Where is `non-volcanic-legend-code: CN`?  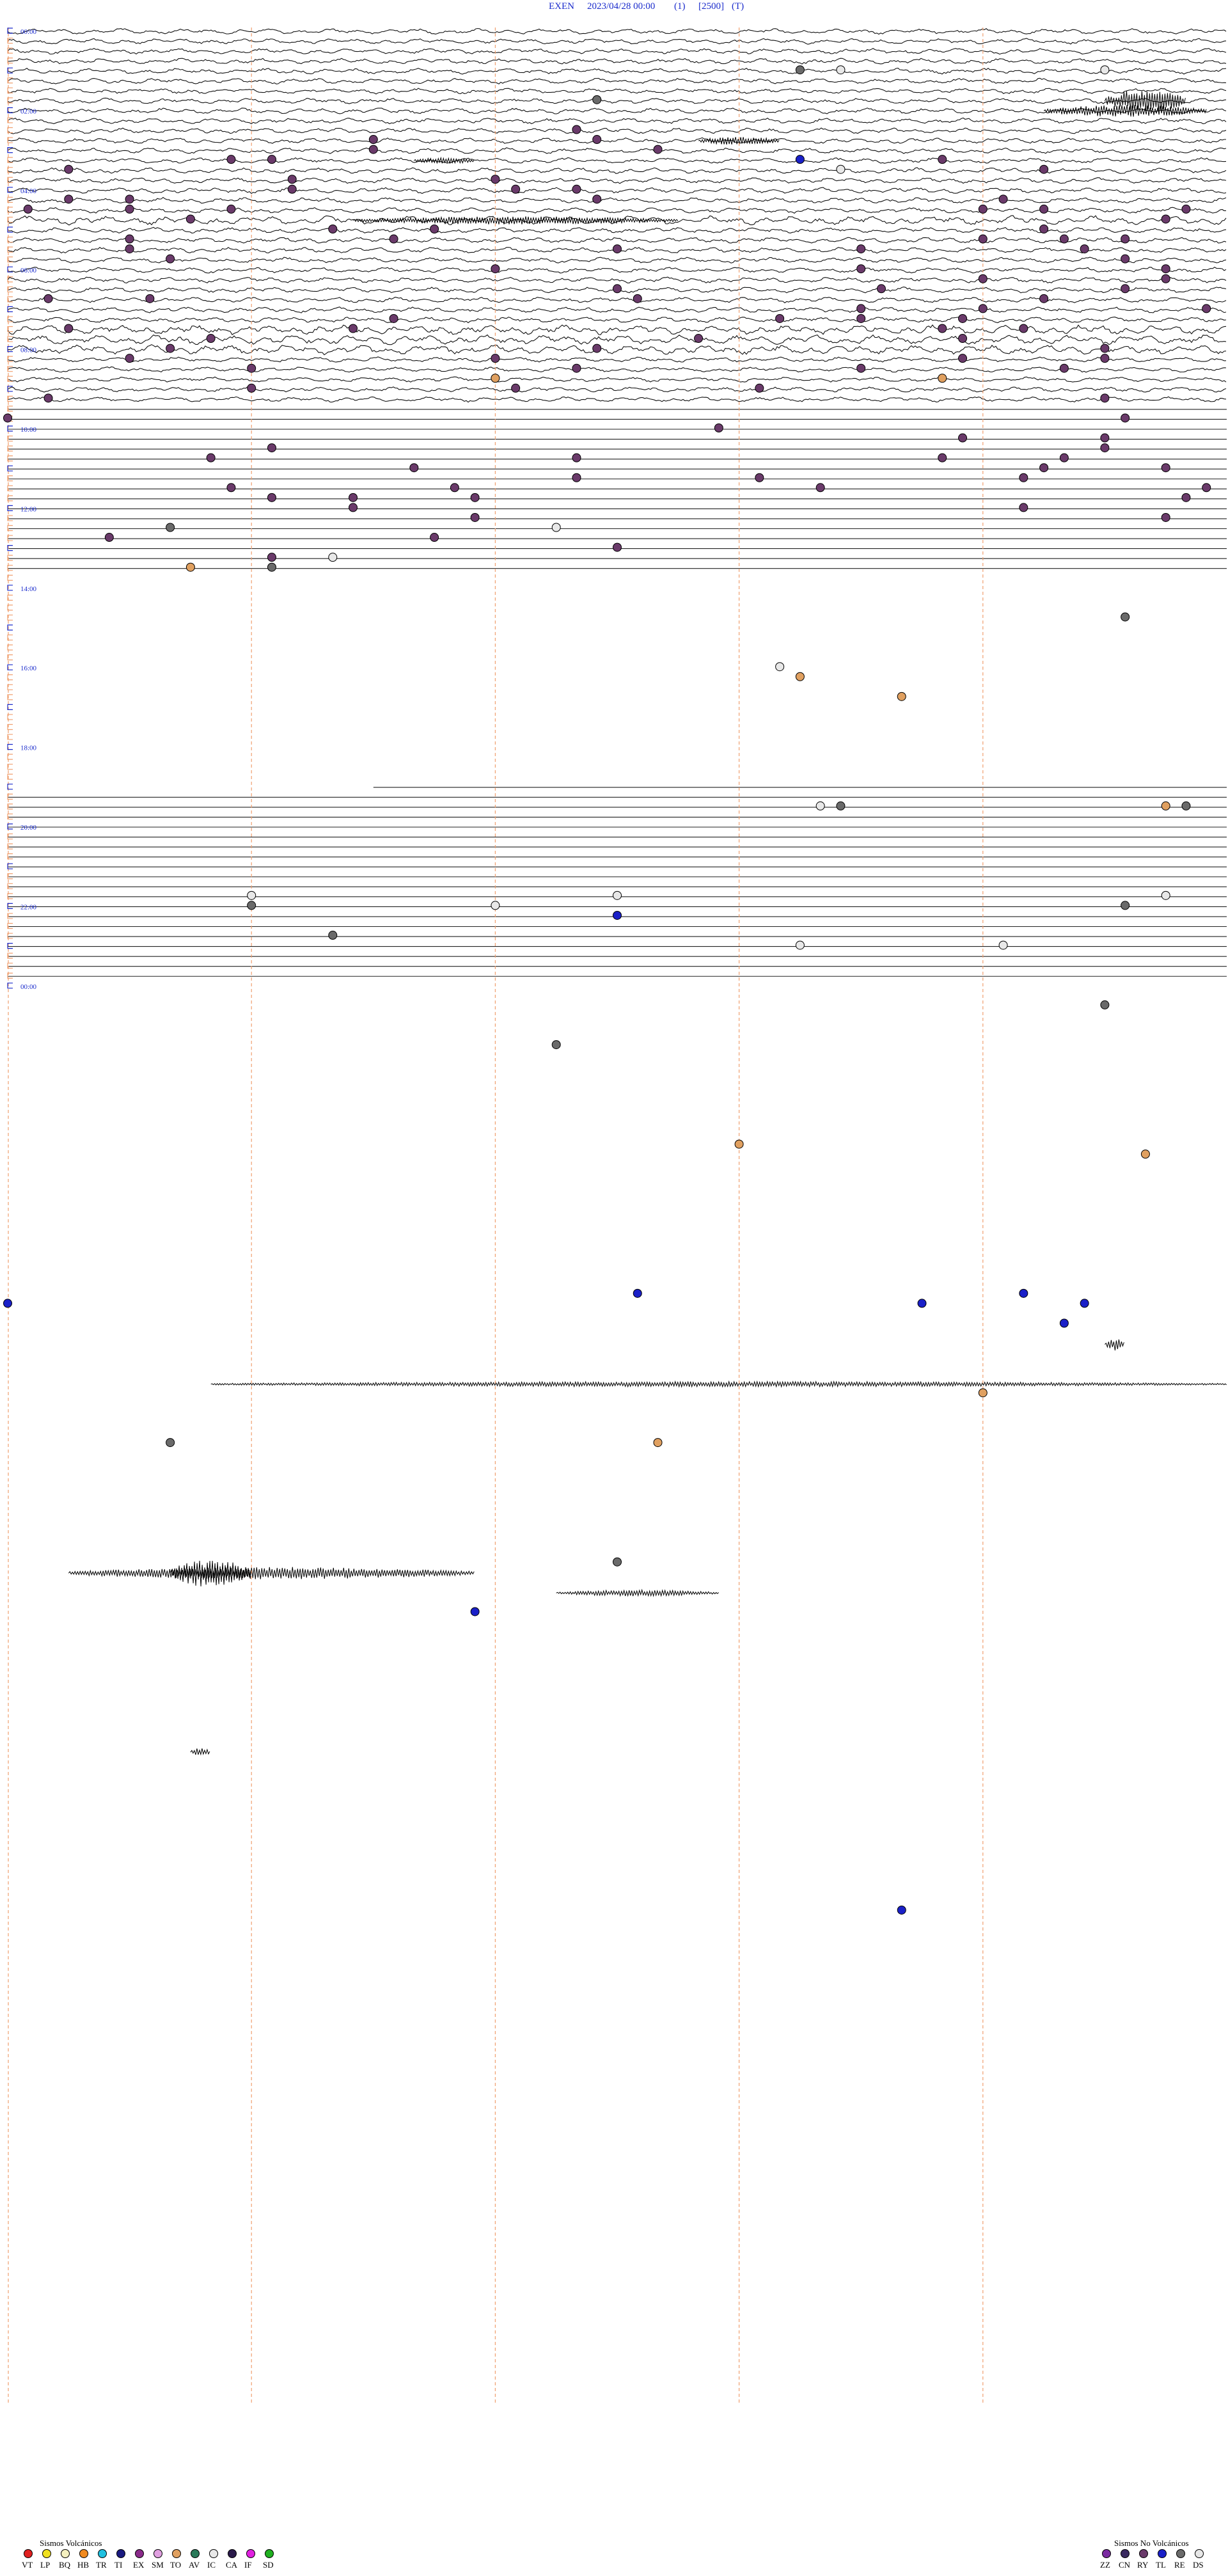
non-volcanic-legend-code: CN is located at coordinates (1125, 2565).